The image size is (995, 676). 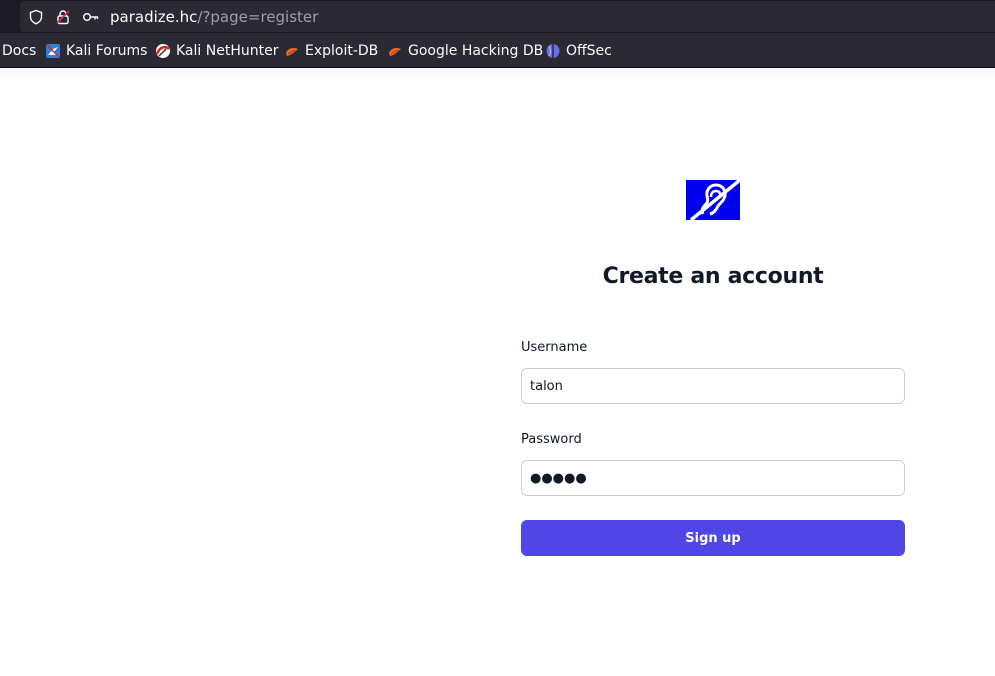 I want to click on bookmark-kali-forums: Kali Forums, so click(x=96, y=51).